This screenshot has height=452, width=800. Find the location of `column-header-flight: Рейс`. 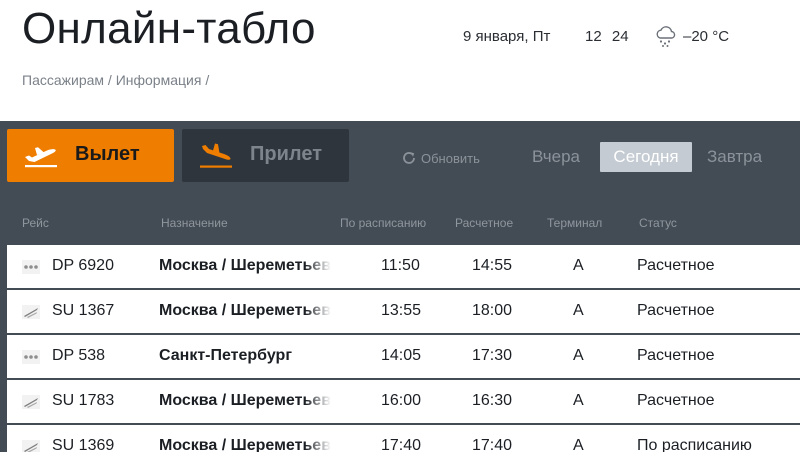

column-header-flight: Рейс is located at coordinates (35, 223).